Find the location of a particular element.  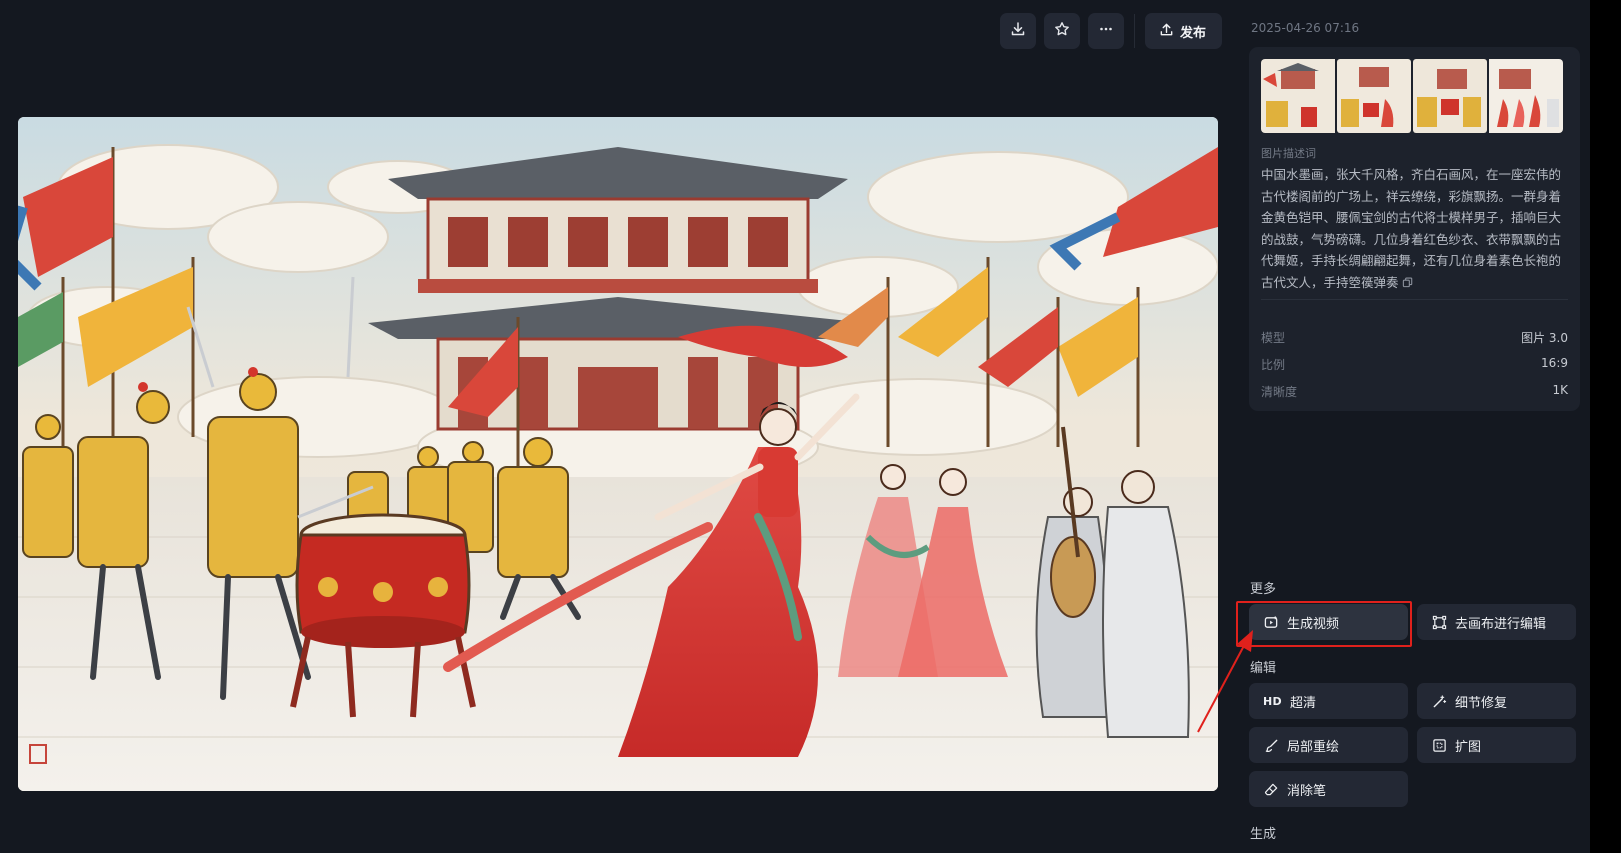

upscale-button: HD 超清 is located at coordinates (1328, 701).